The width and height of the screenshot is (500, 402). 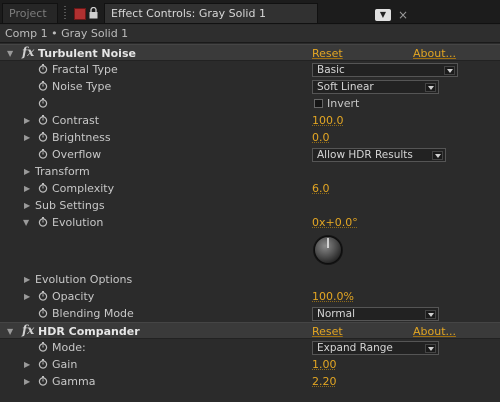 What do you see at coordinates (81, 137) in the screenshot?
I see `param-label: Brightness` at bounding box center [81, 137].